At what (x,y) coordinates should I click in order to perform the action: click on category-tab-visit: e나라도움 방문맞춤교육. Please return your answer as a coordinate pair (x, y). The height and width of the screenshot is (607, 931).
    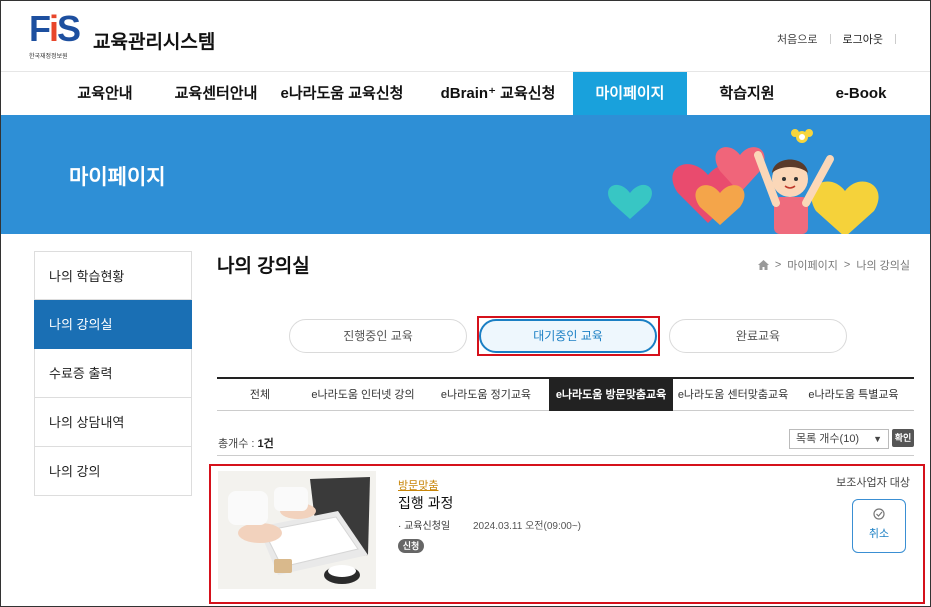
    Looking at the image, I should click on (611, 395).